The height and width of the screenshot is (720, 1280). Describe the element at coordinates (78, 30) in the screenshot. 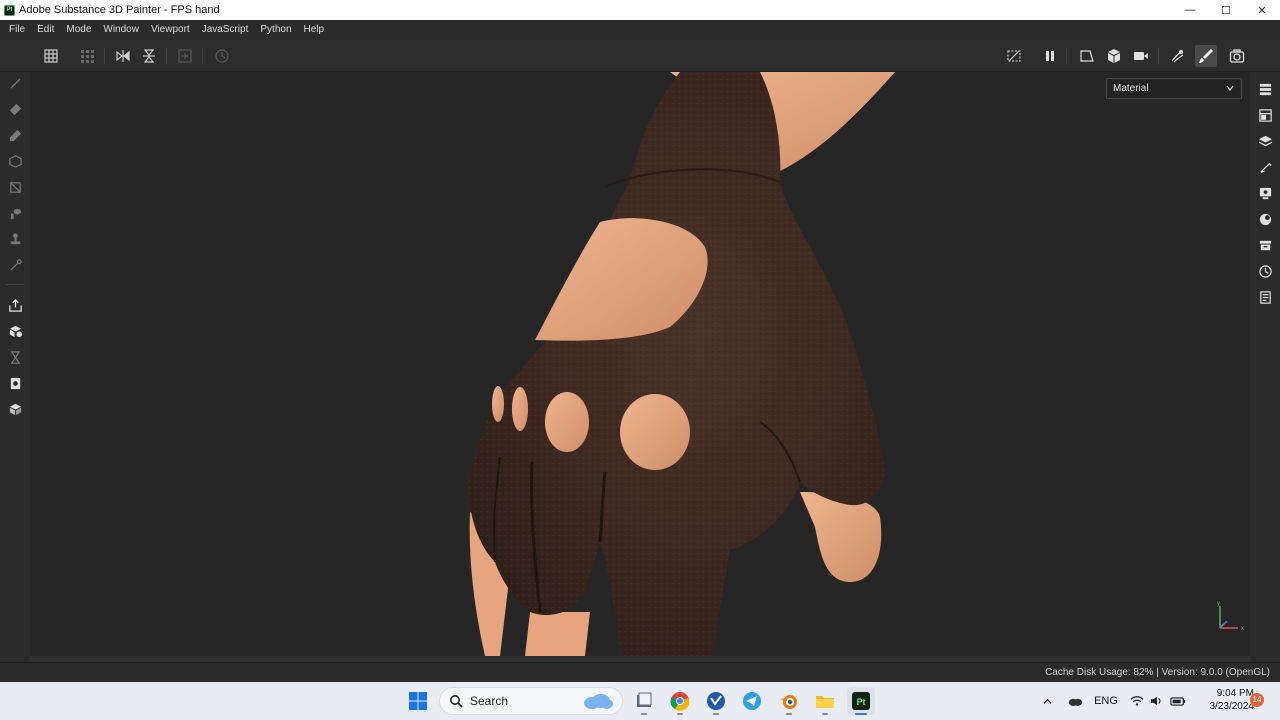

I see `menu-mode: Mode` at that location.